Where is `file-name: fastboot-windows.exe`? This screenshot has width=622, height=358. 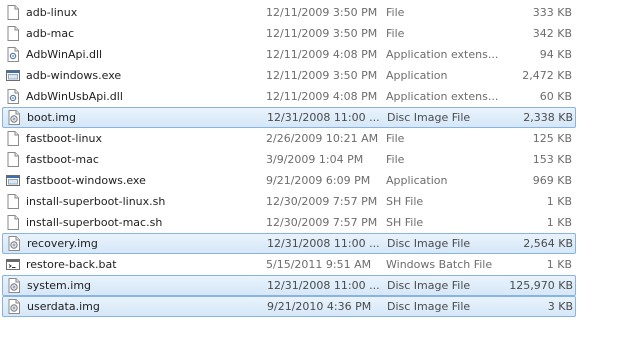
file-name: fastboot-windows.exe is located at coordinates (86, 180).